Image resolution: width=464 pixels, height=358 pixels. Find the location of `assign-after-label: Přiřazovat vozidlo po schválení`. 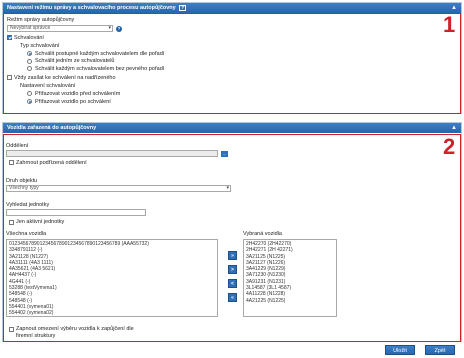

assign-after-label: Přiřazovat vozidlo po schválení is located at coordinates (73, 101).